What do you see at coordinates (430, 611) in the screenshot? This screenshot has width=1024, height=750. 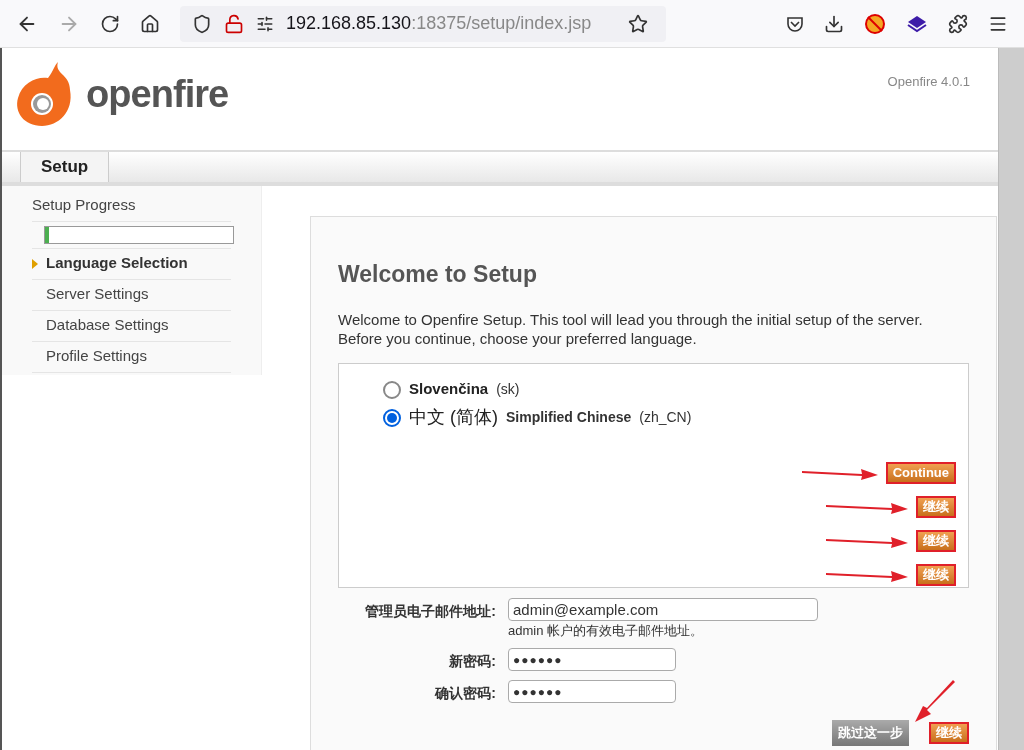 I see `field-label: 管理员电子邮件地址:` at bounding box center [430, 611].